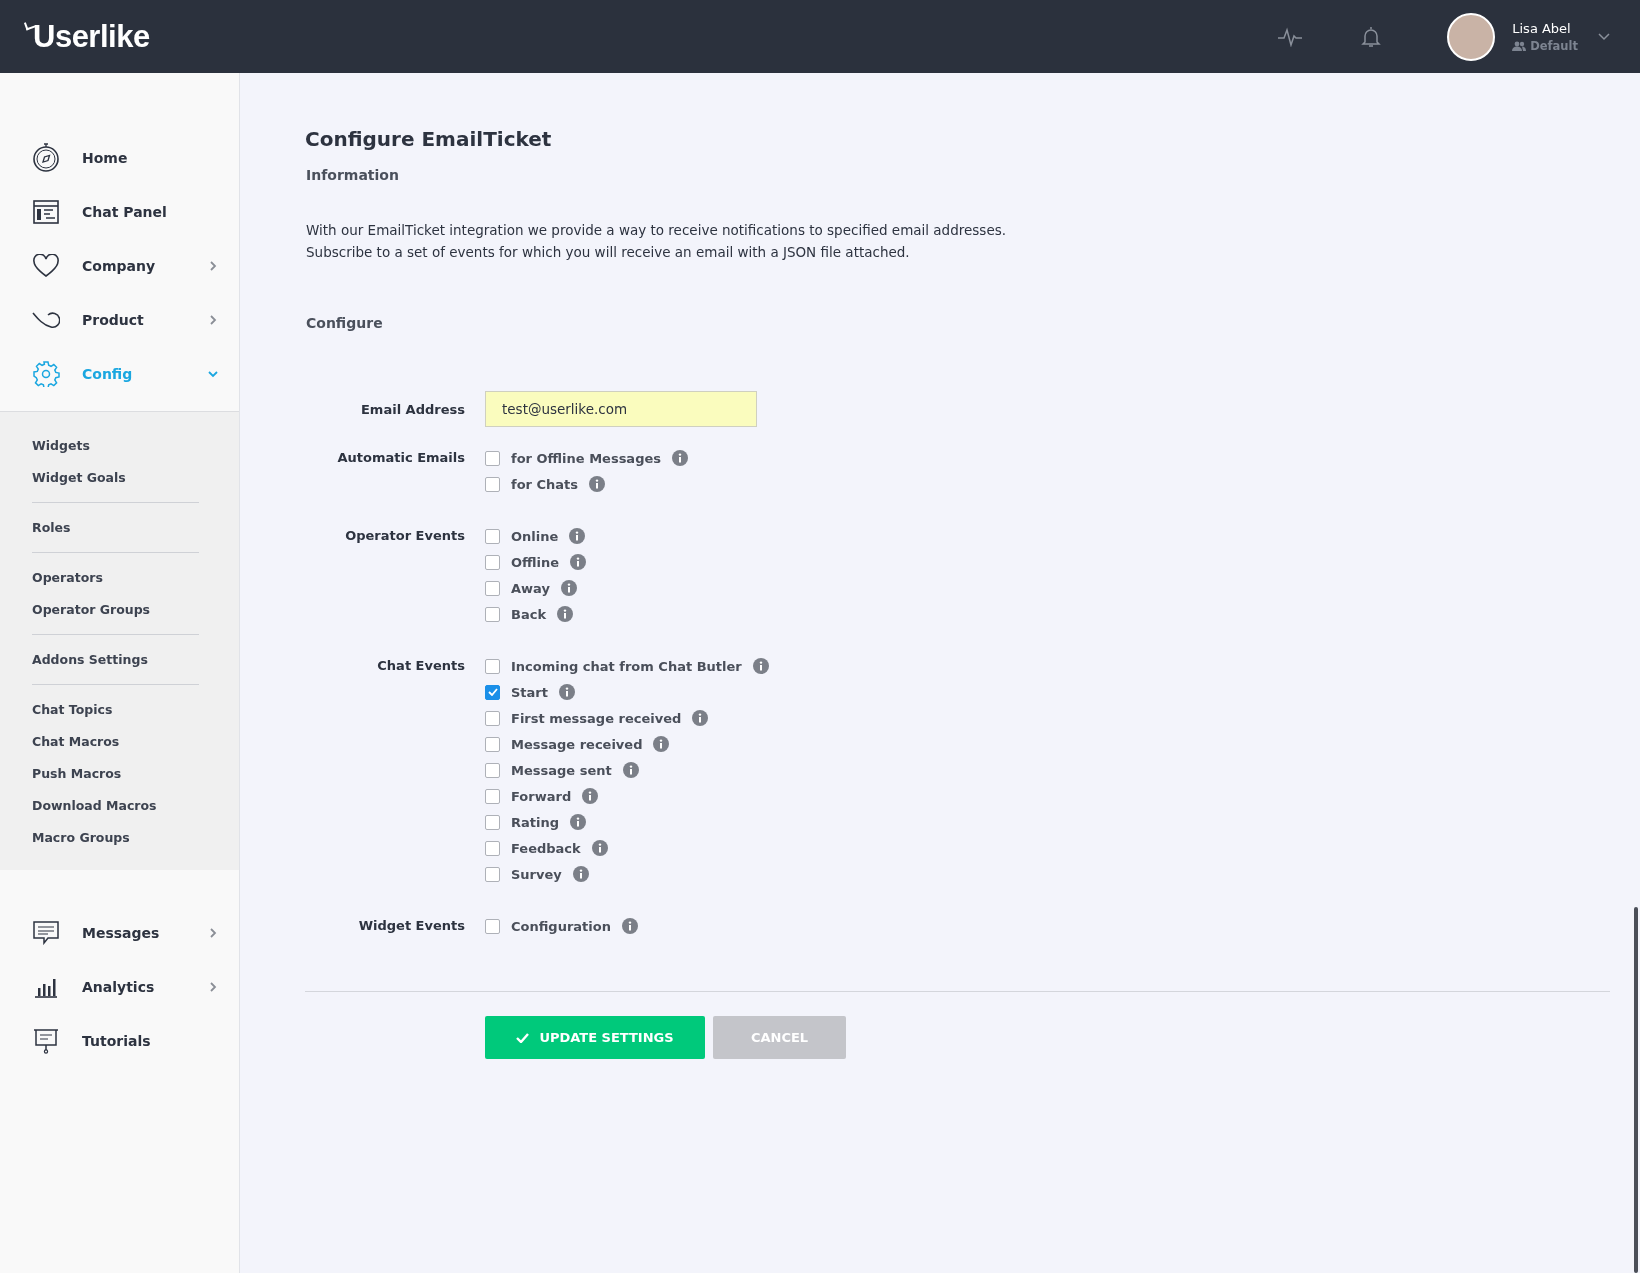  Describe the element at coordinates (135, 478) in the screenshot. I see `submenu-item: Widget Goals` at that location.